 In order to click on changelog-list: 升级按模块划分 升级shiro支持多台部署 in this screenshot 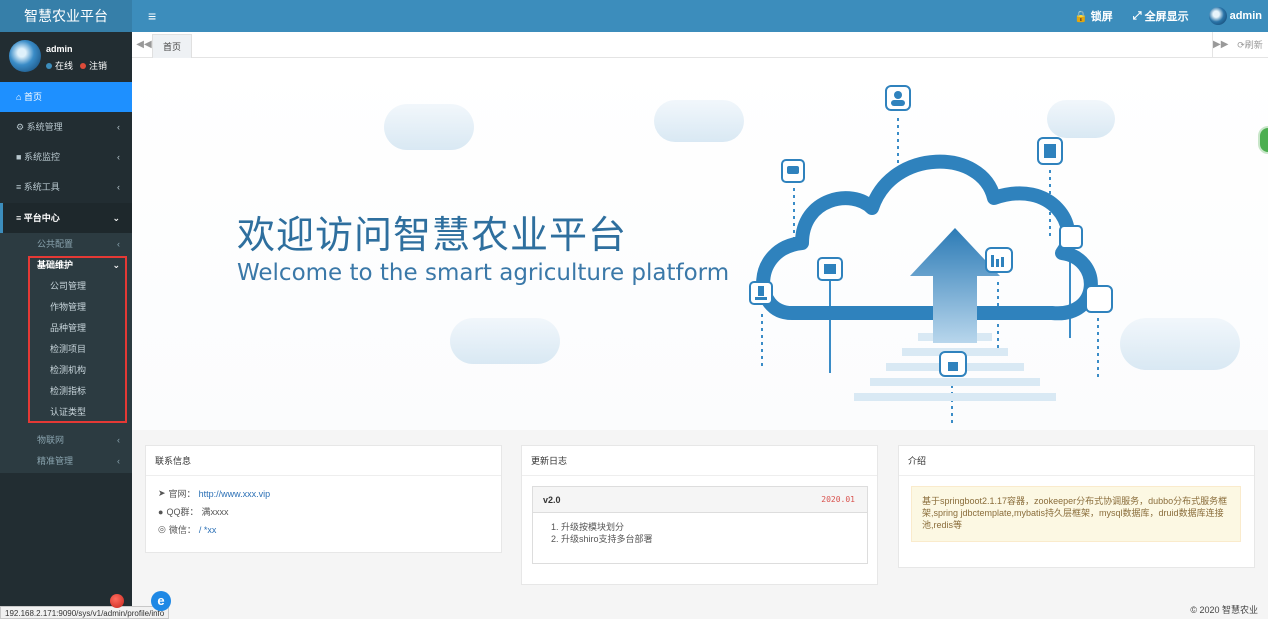, I will do `click(700, 529)`.